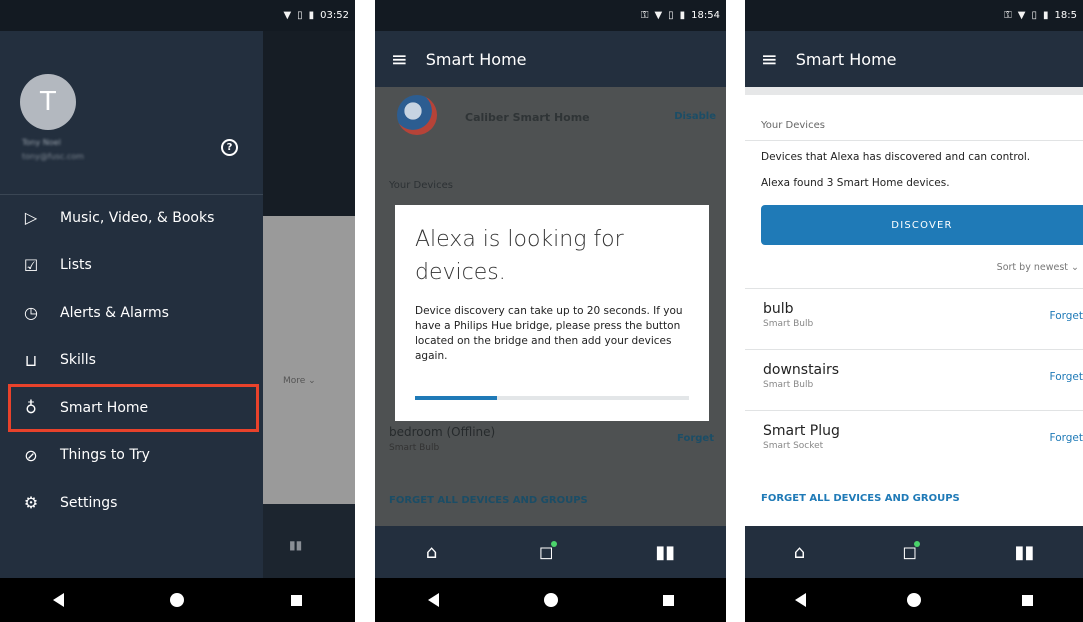 The image size is (1083, 622). Describe the element at coordinates (705, 15) in the screenshot. I see `status-time: 18:54` at that location.